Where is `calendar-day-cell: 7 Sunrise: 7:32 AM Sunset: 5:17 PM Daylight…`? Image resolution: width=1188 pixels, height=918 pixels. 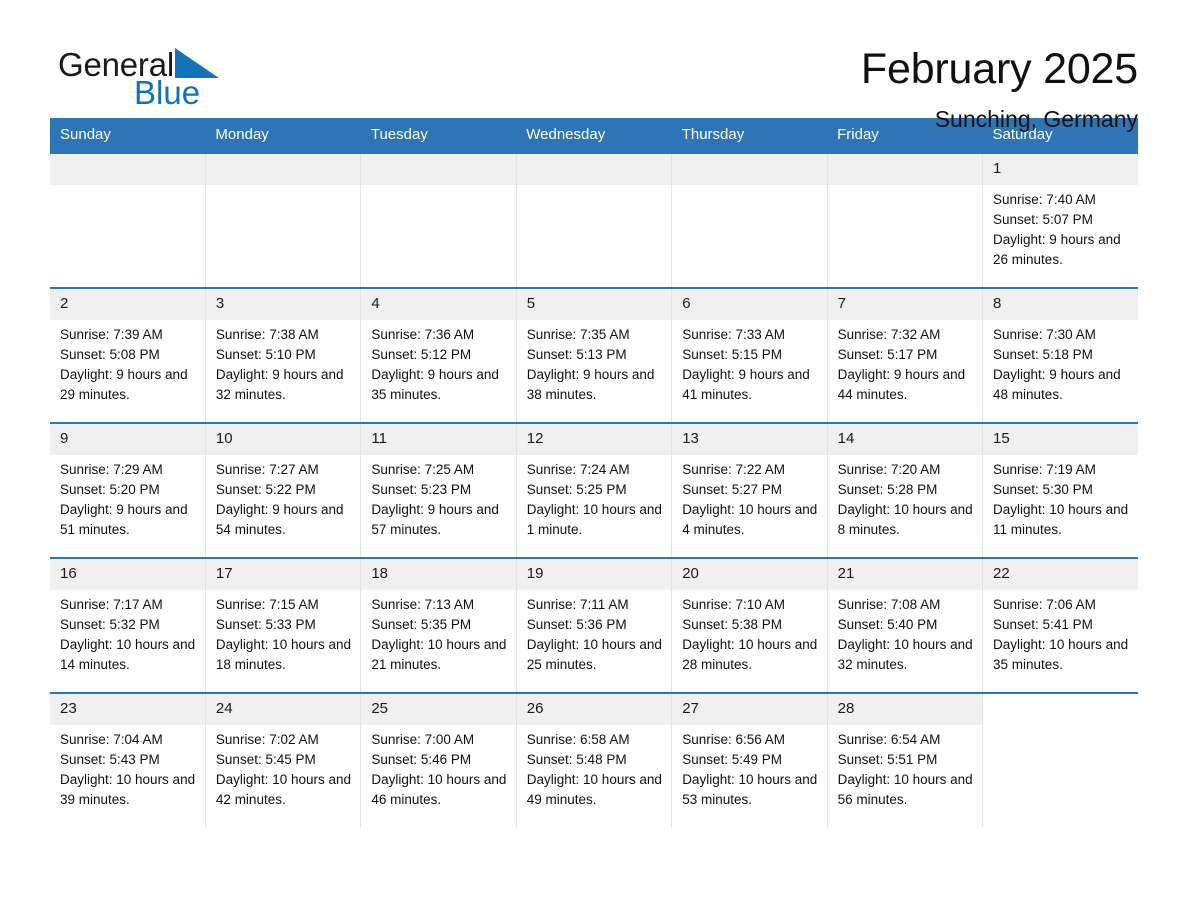 calendar-day-cell: 7 Sunrise: 7:32 AM Sunset: 5:17 PM Daylight… is located at coordinates (905, 355).